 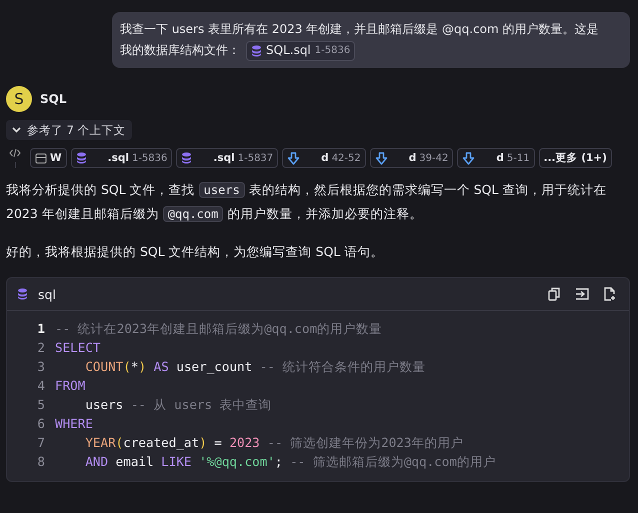 What do you see at coordinates (180, 50) in the screenshot?
I see `message-text: 我的数据库结构文件：` at bounding box center [180, 50].